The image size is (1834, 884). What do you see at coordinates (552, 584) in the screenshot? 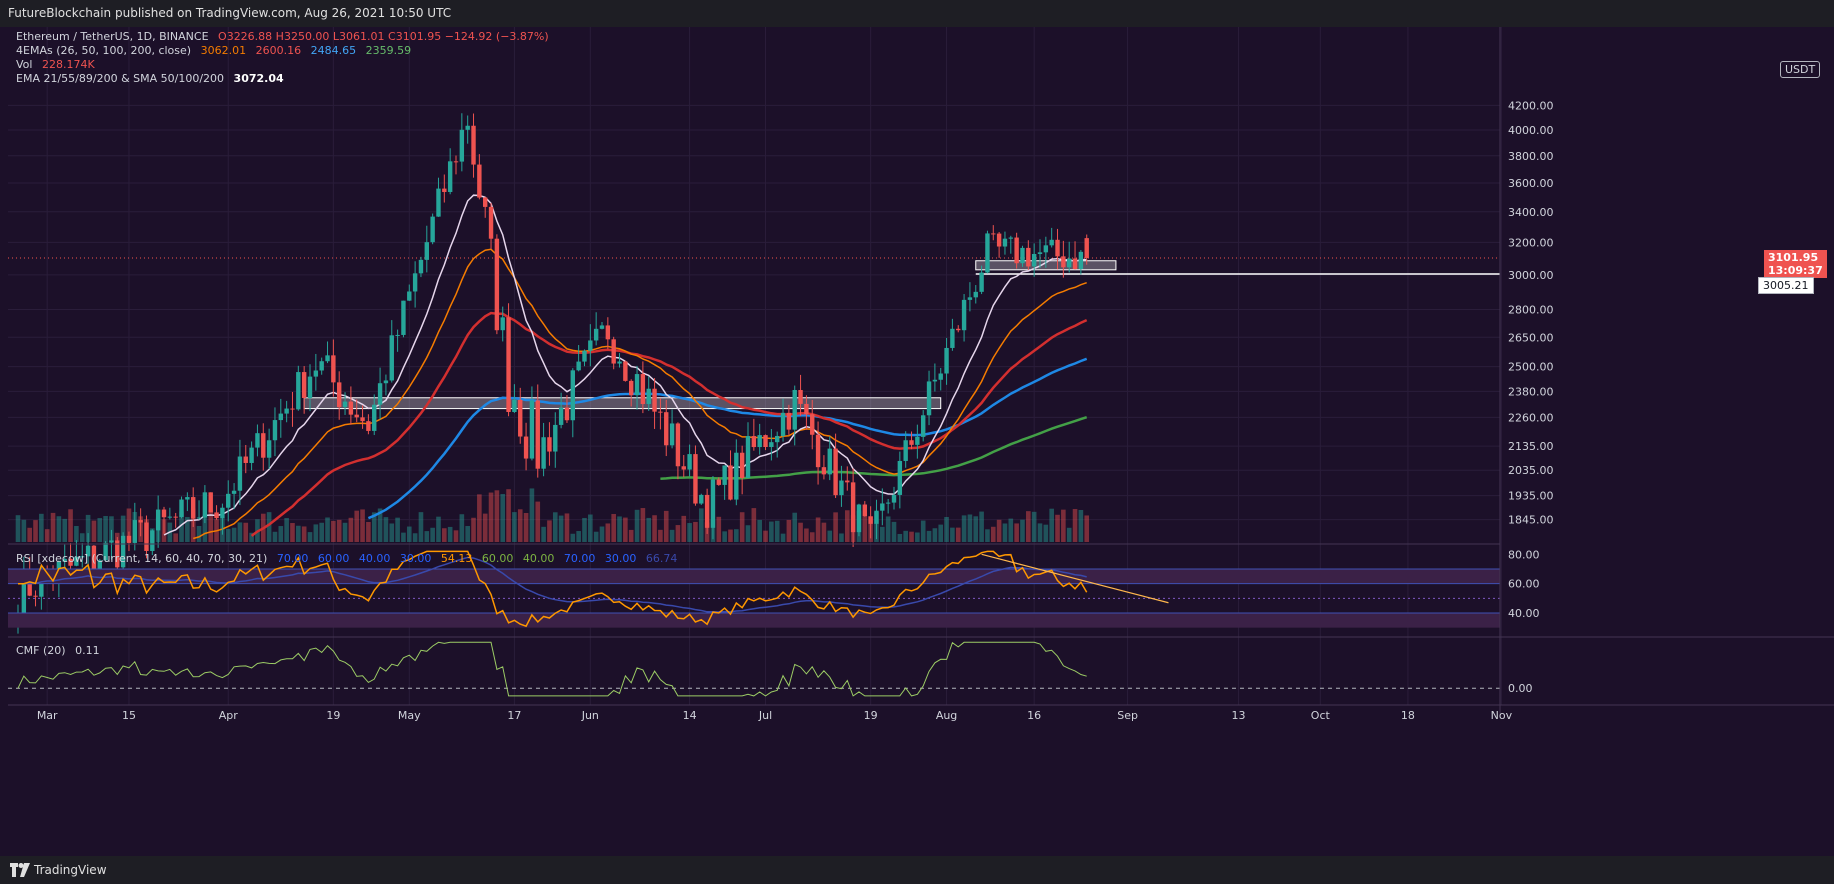
I see `rsi-signal-line` at bounding box center [552, 584].